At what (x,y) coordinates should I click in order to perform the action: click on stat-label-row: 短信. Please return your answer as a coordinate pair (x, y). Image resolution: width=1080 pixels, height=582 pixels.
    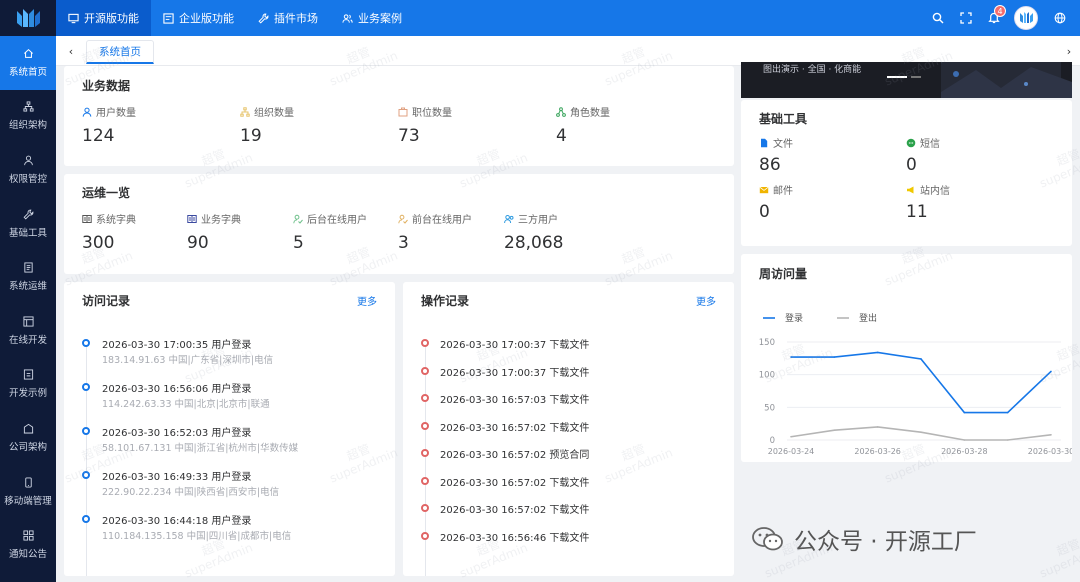
    Looking at the image, I should click on (923, 142).